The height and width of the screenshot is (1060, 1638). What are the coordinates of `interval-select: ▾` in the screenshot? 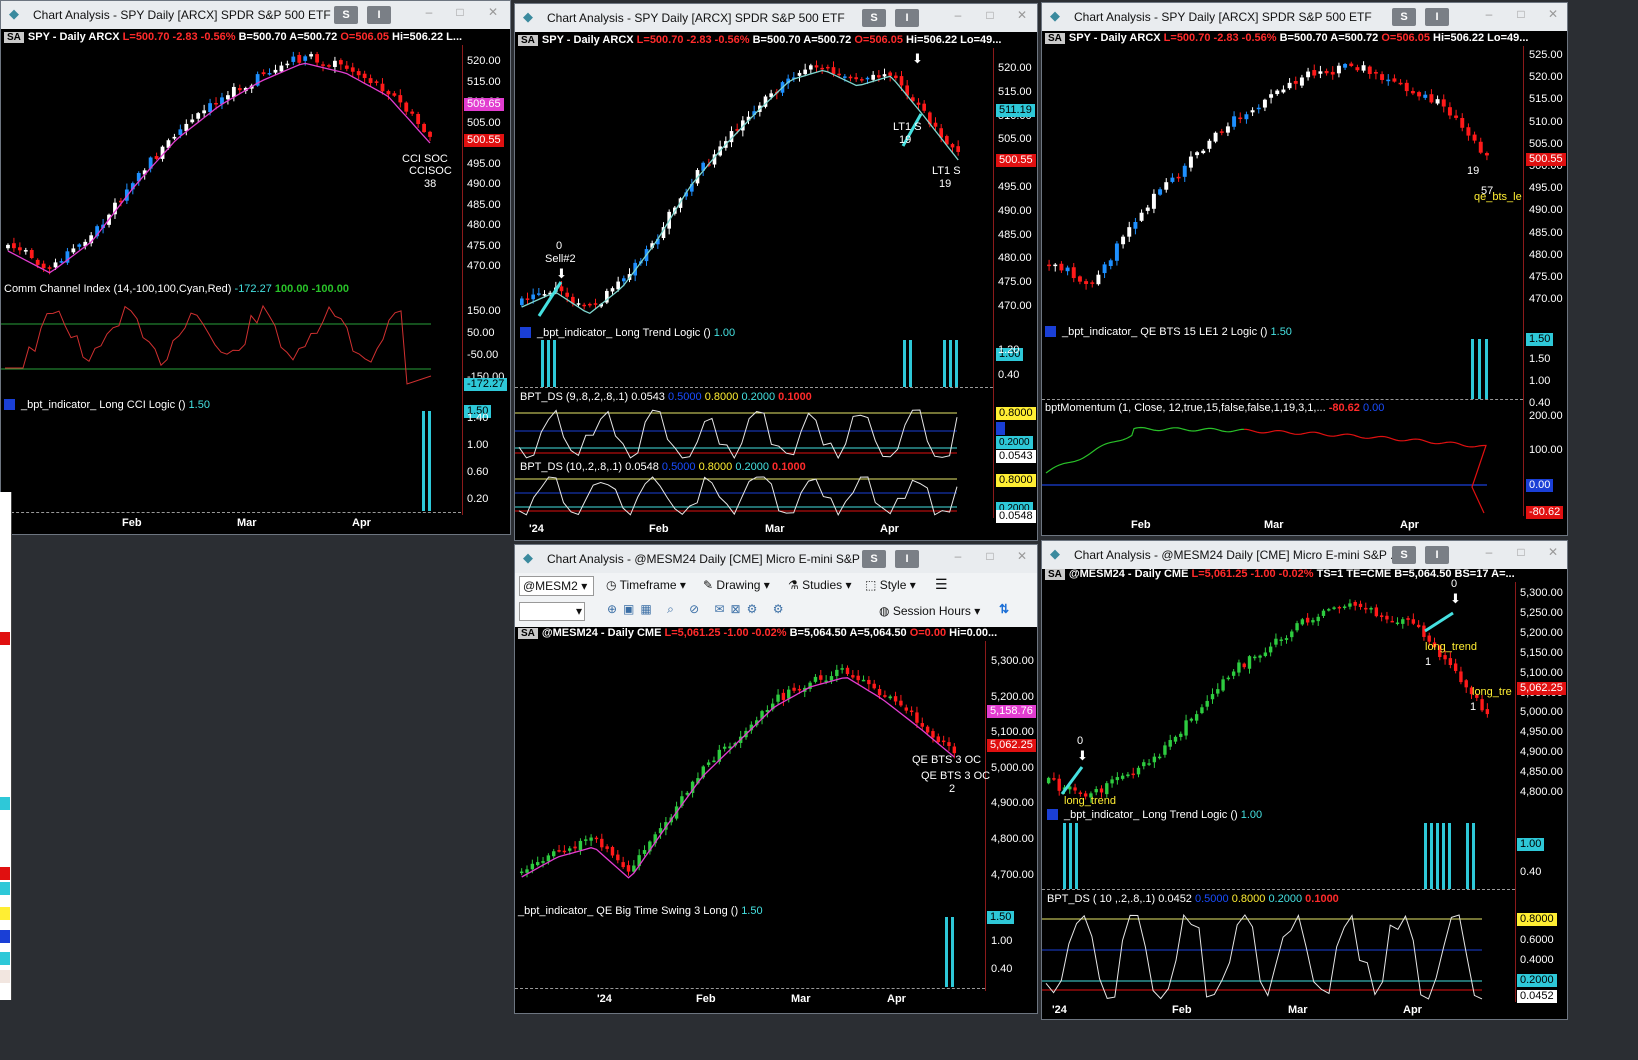 It's located at (552, 611).